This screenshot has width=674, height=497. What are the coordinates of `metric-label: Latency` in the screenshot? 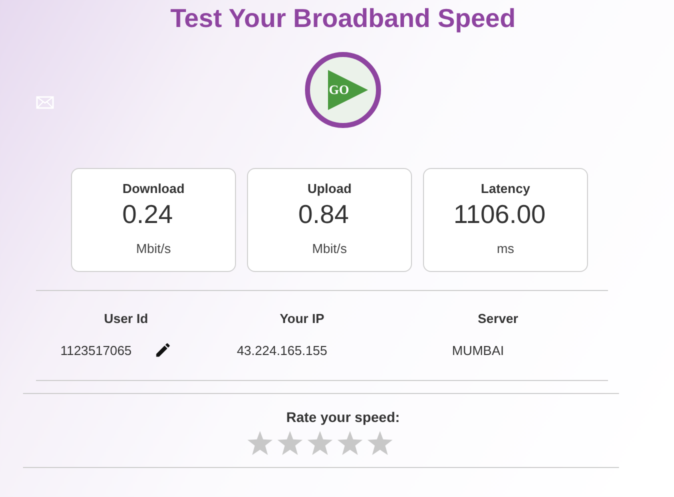 It's located at (505, 189).